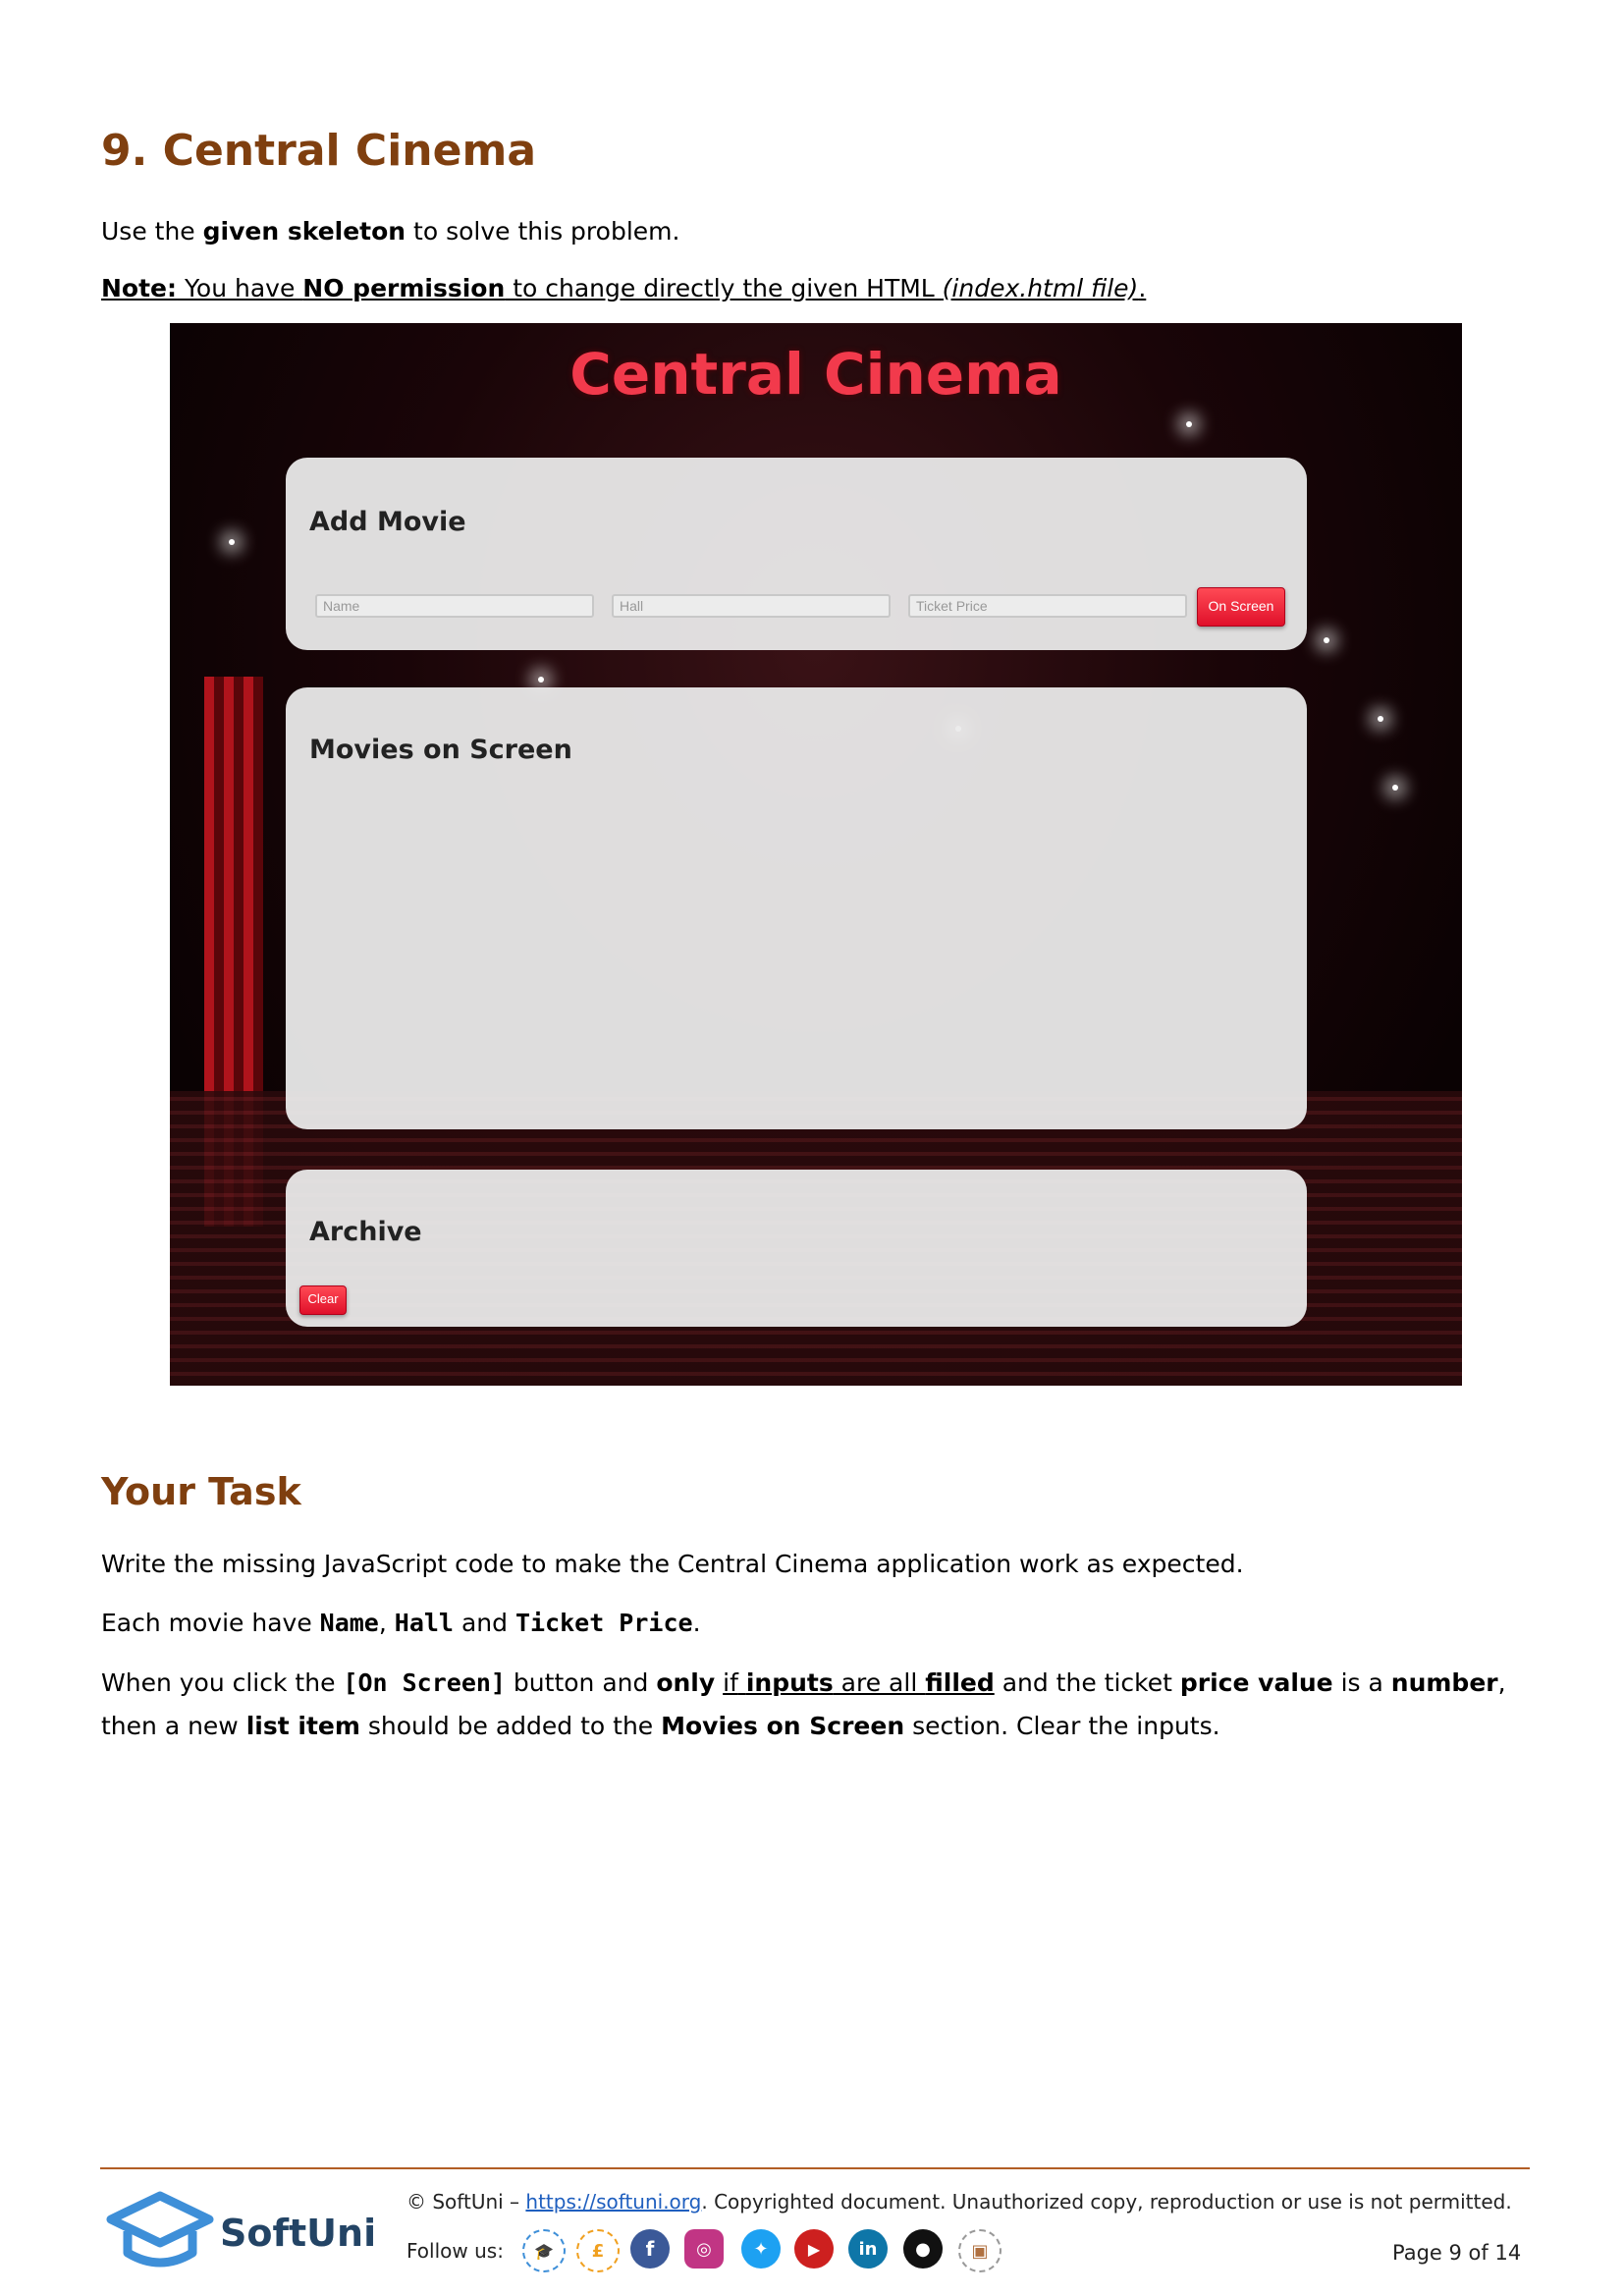 The height and width of the screenshot is (2296, 1624). Describe the element at coordinates (1361, 1682) in the screenshot. I see `text: is a` at that location.